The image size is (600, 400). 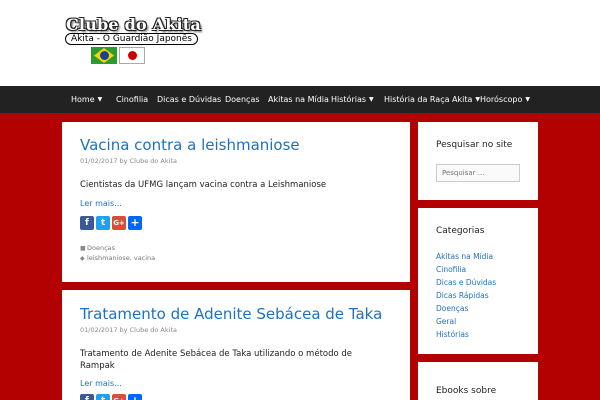 What do you see at coordinates (478, 173) in the screenshot?
I see `search-input` at bounding box center [478, 173].